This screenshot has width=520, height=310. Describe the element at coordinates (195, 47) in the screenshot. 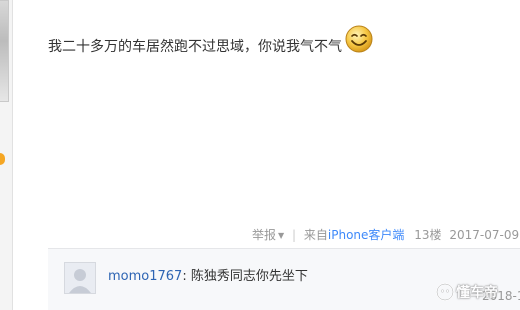

I see `post-text: 我二十多万的车居然跑不过思域，你说我气不气` at that location.